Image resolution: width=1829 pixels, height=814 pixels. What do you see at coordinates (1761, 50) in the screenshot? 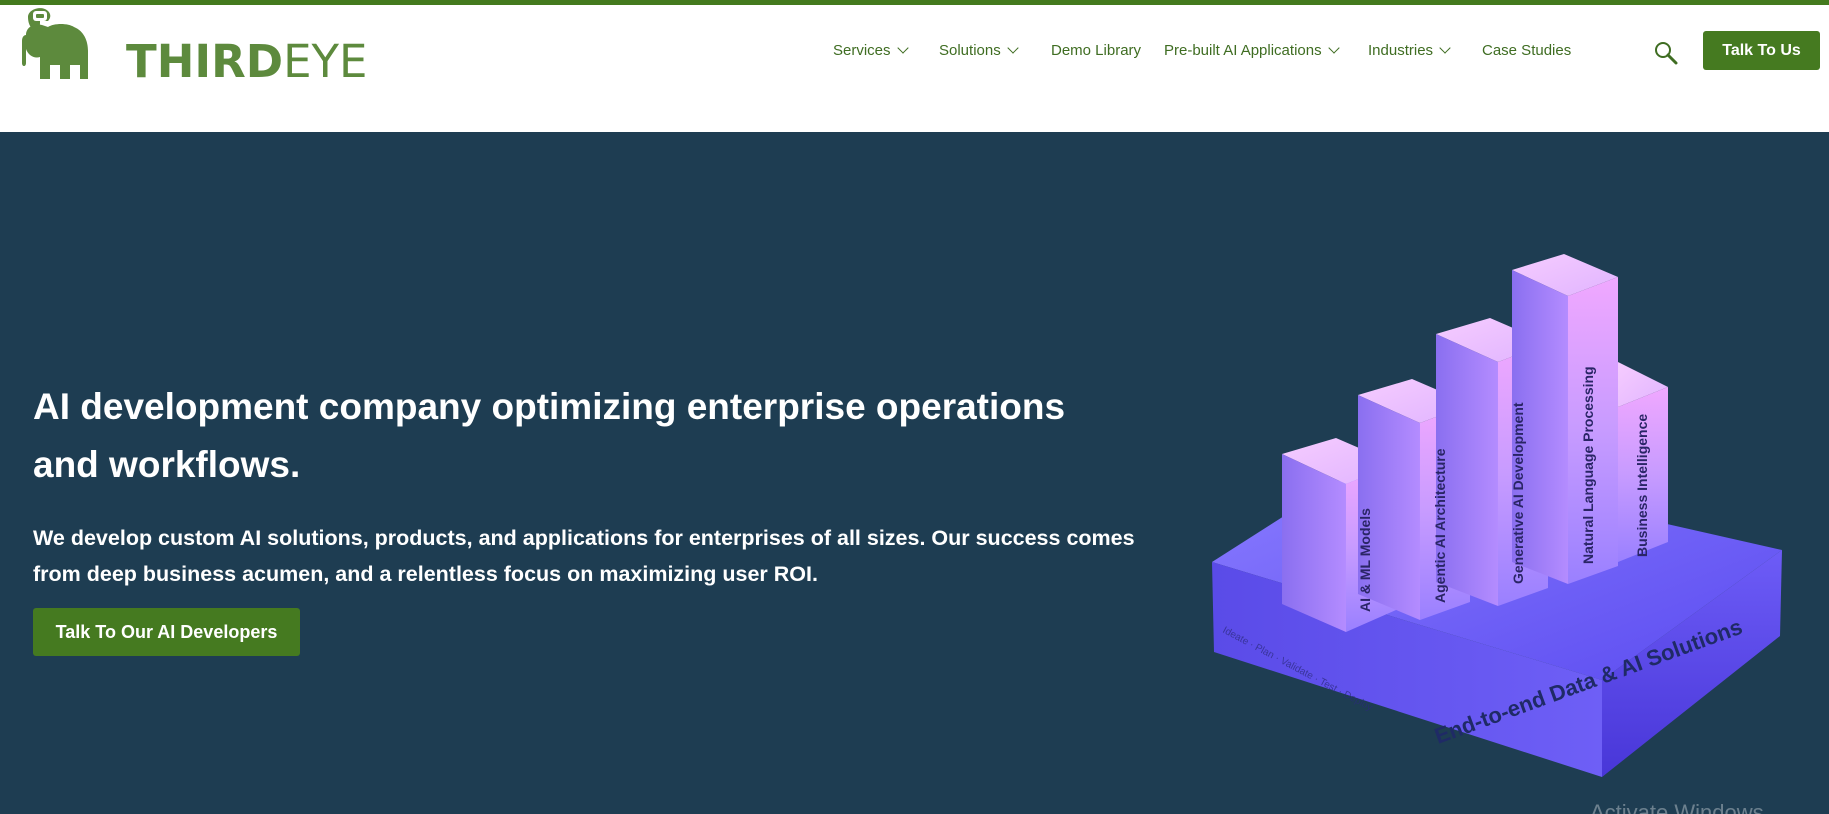
I see `talk-to-us-button: Talk To Us` at bounding box center [1761, 50].